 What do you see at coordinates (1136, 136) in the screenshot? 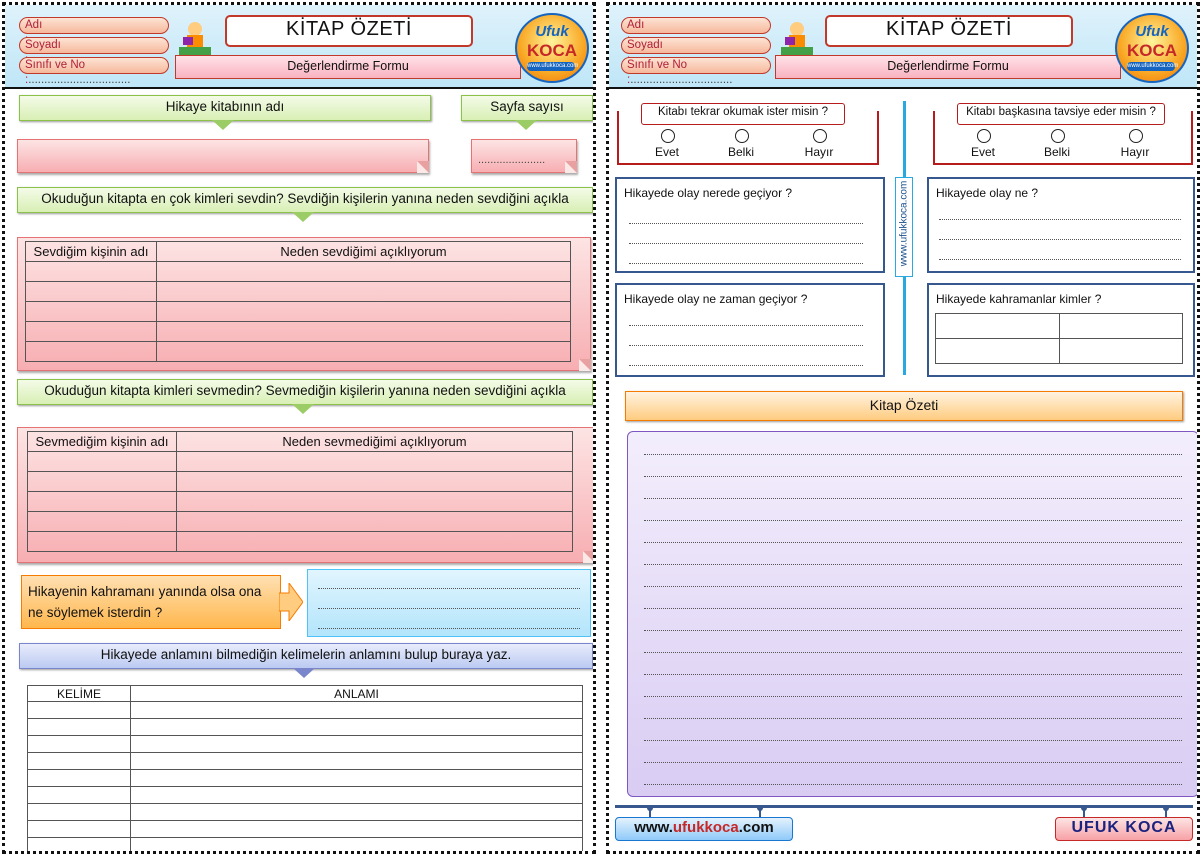
I see `recommend-no-radio` at bounding box center [1136, 136].